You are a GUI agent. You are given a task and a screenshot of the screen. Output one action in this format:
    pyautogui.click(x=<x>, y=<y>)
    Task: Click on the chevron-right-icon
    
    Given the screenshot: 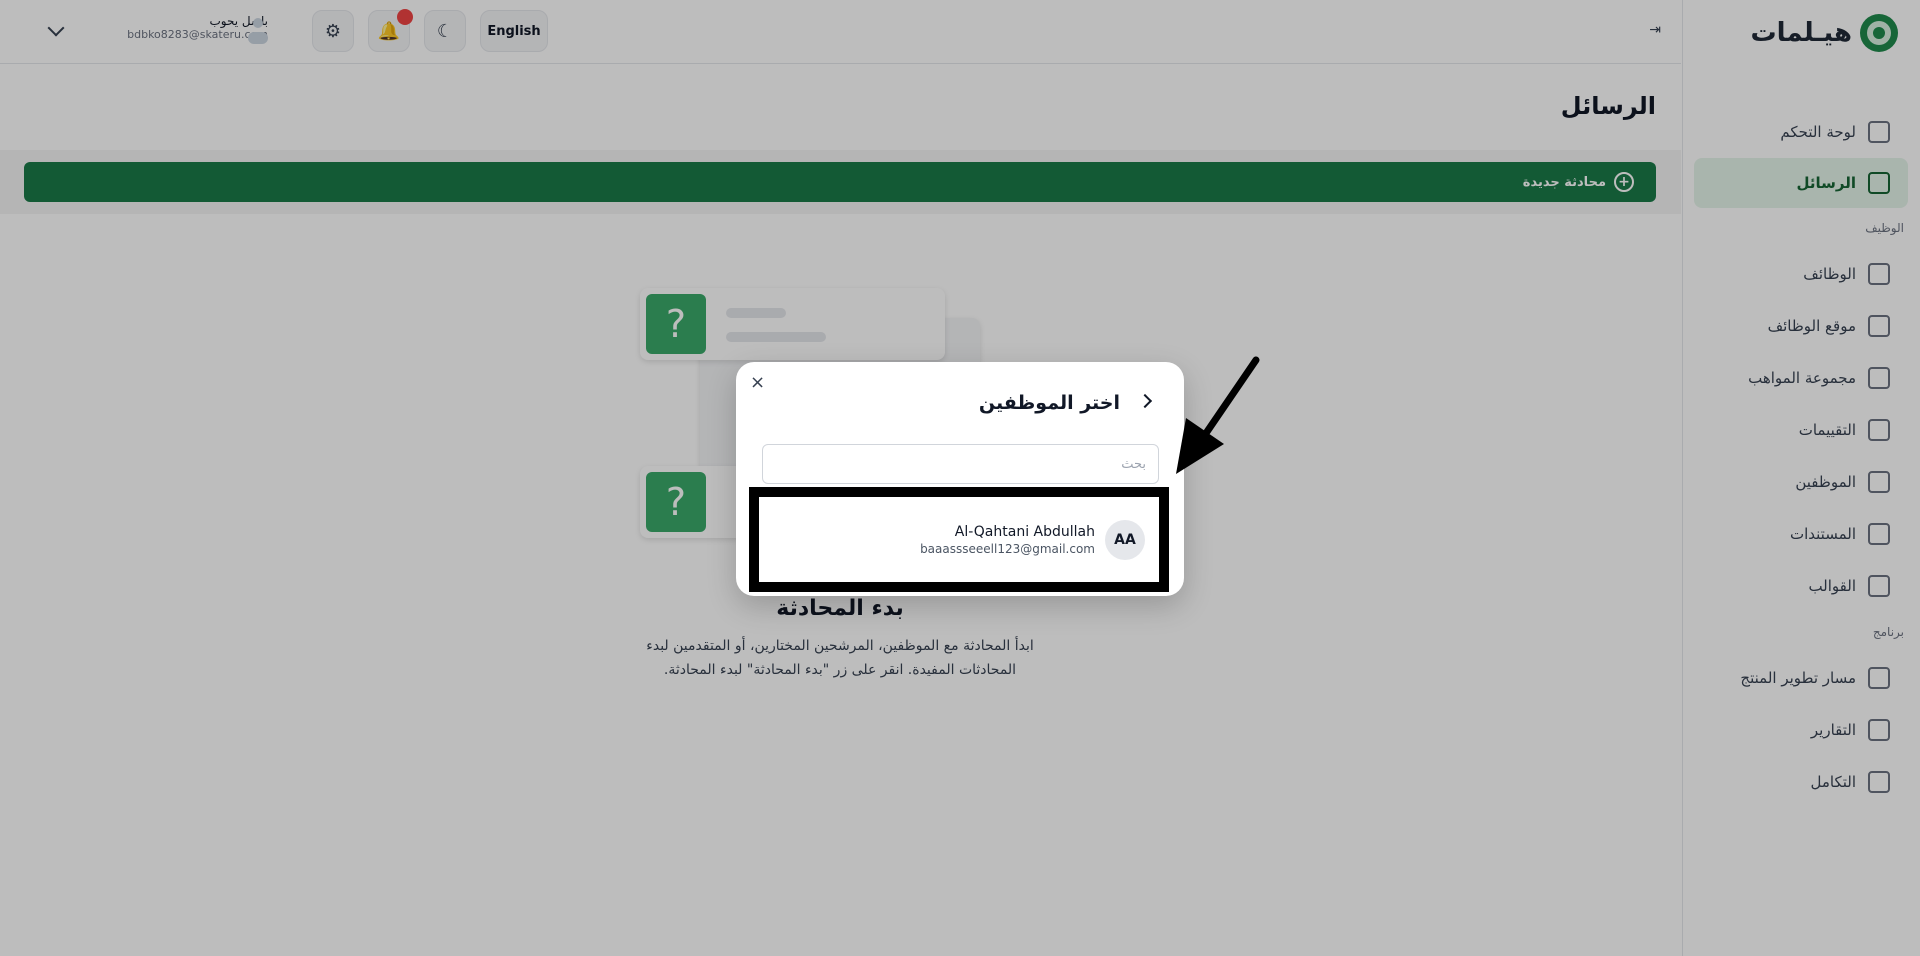 What is the action you would take?
    pyautogui.click(x=1145, y=401)
    